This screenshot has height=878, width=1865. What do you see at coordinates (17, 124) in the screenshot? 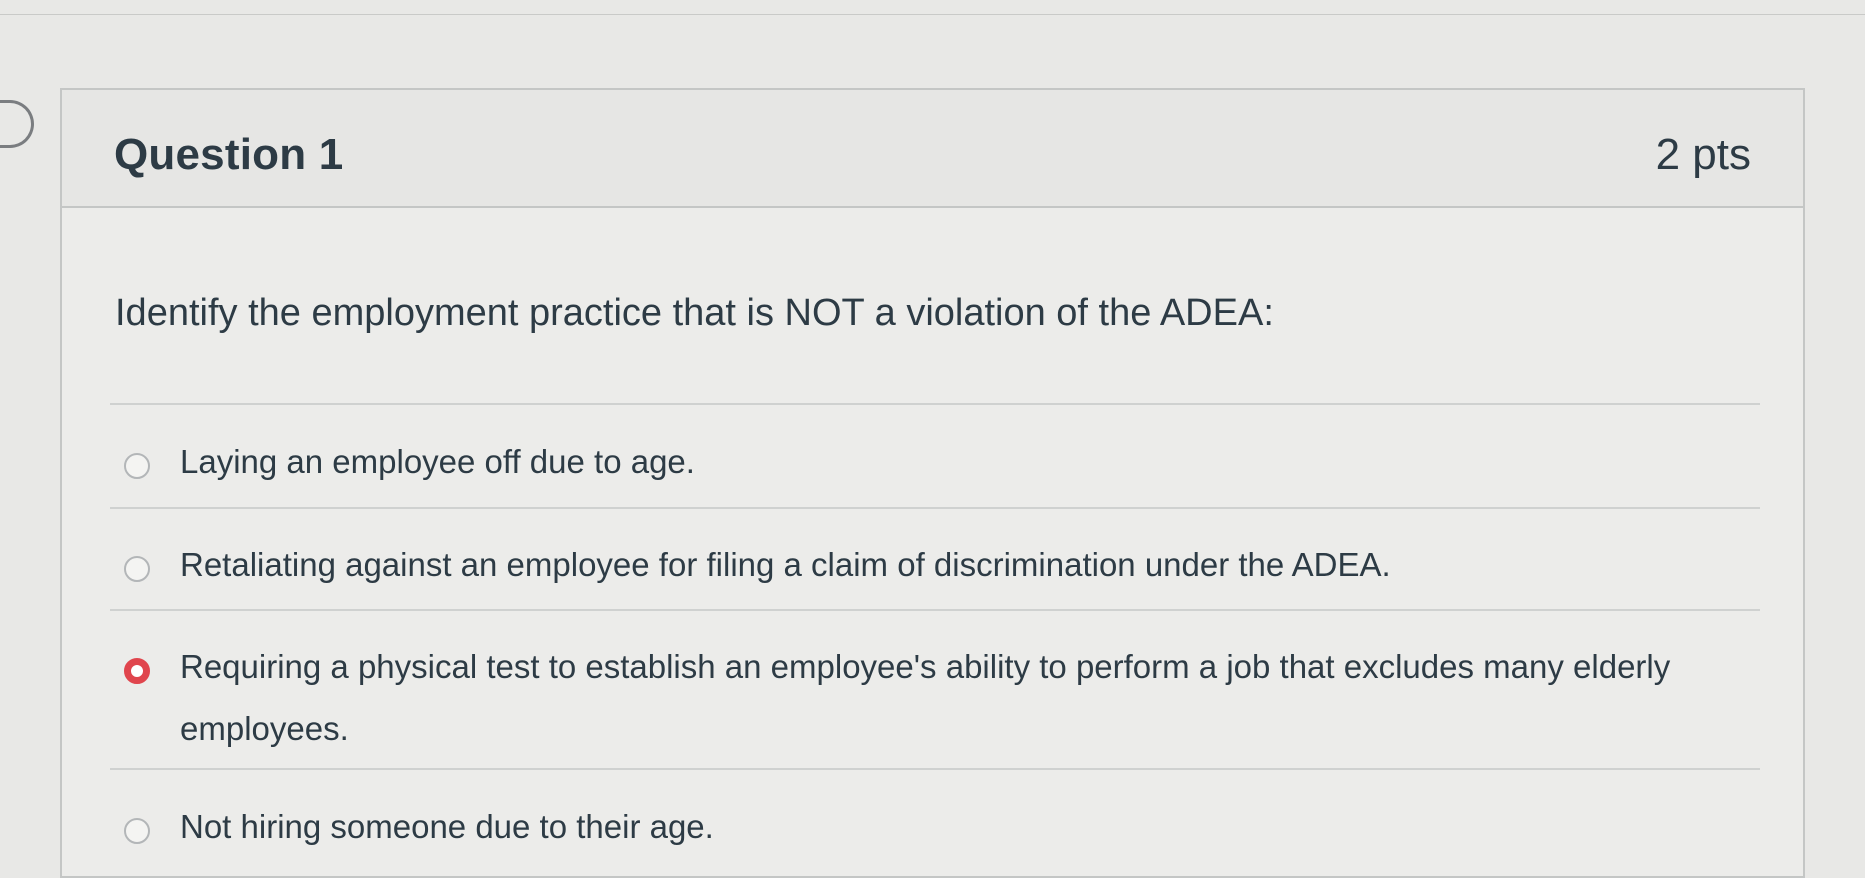
I see `bookmark-flag-icon` at bounding box center [17, 124].